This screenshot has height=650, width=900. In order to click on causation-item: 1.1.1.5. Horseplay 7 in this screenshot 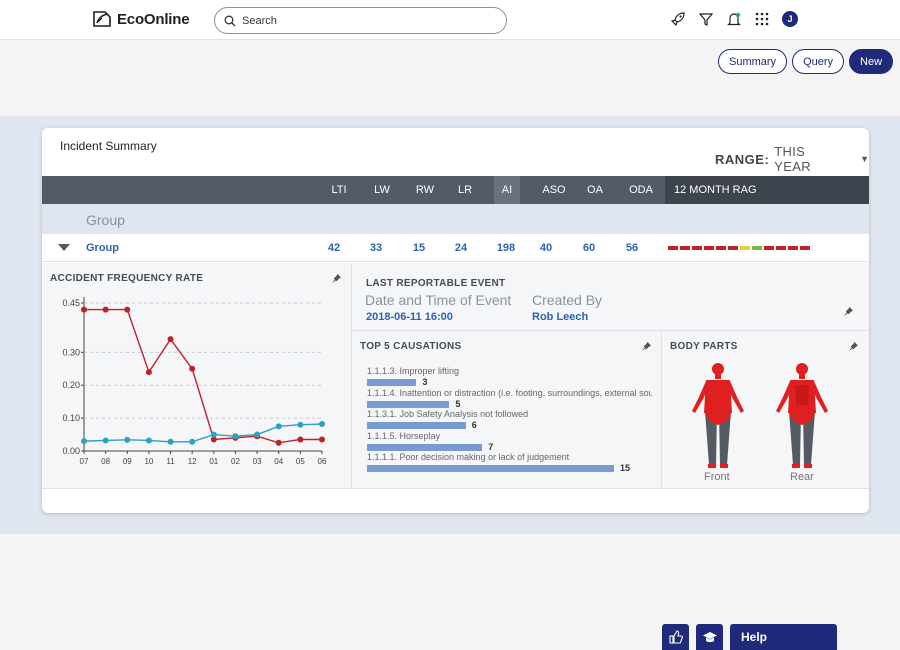, I will do `click(509, 441)`.